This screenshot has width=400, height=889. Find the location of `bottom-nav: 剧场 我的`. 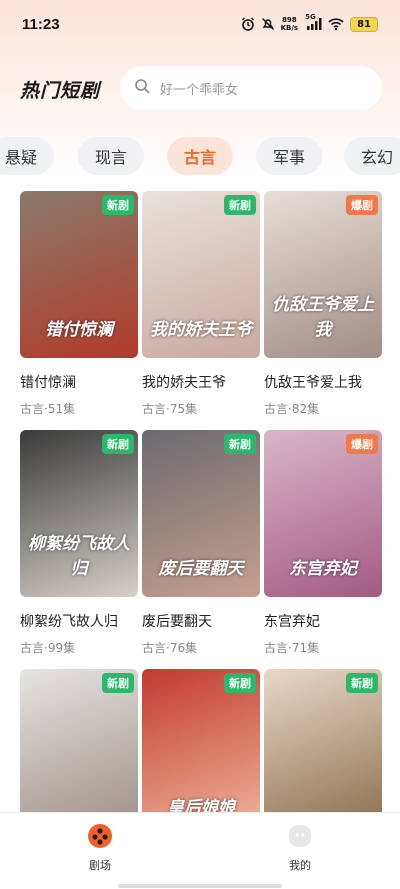

bottom-nav: 剧场 我的 is located at coordinates (200, 850).